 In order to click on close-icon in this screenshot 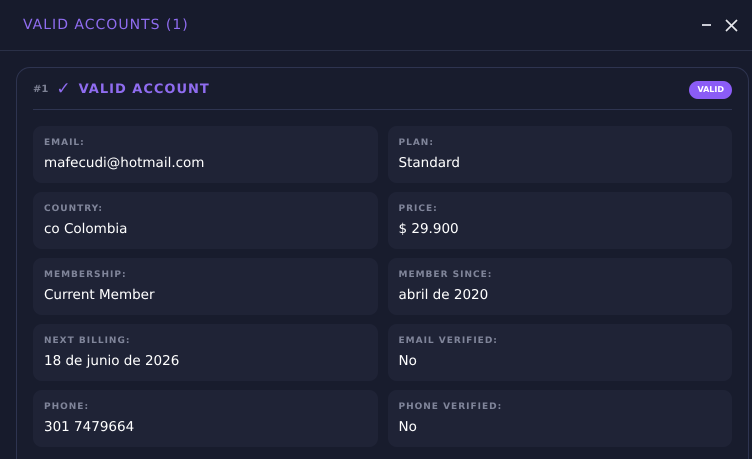, I will do `click(731, 25)`.